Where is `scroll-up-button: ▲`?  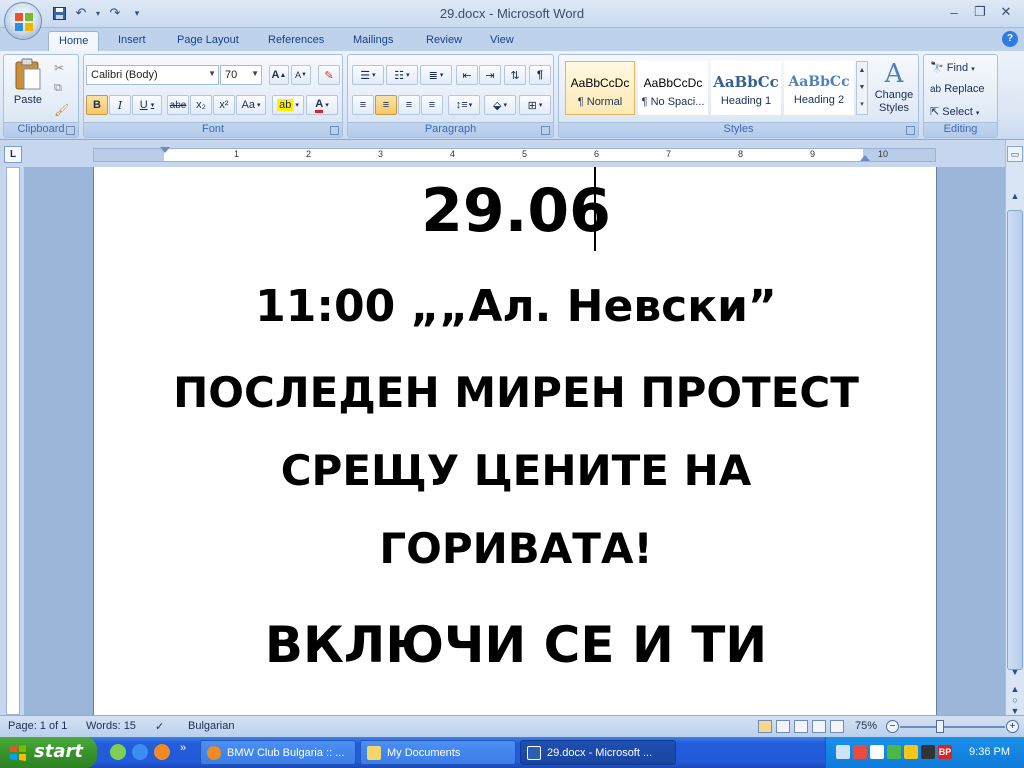
scroll-up-button: ▲ is located at coordinates (1015, 196).